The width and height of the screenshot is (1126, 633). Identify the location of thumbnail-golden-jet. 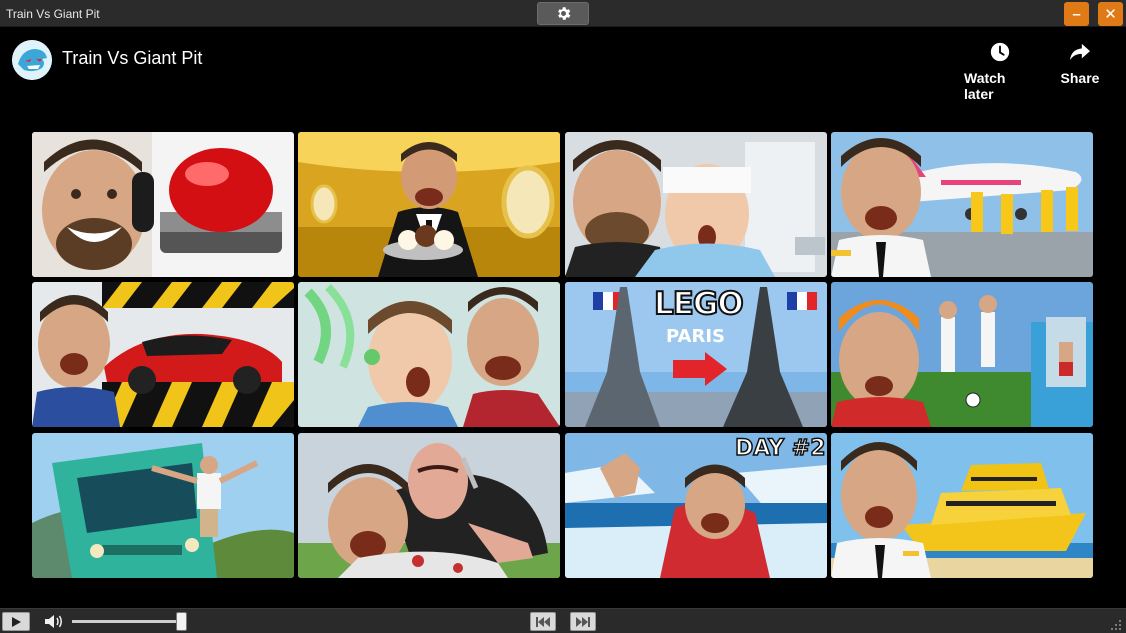
(429, 204).